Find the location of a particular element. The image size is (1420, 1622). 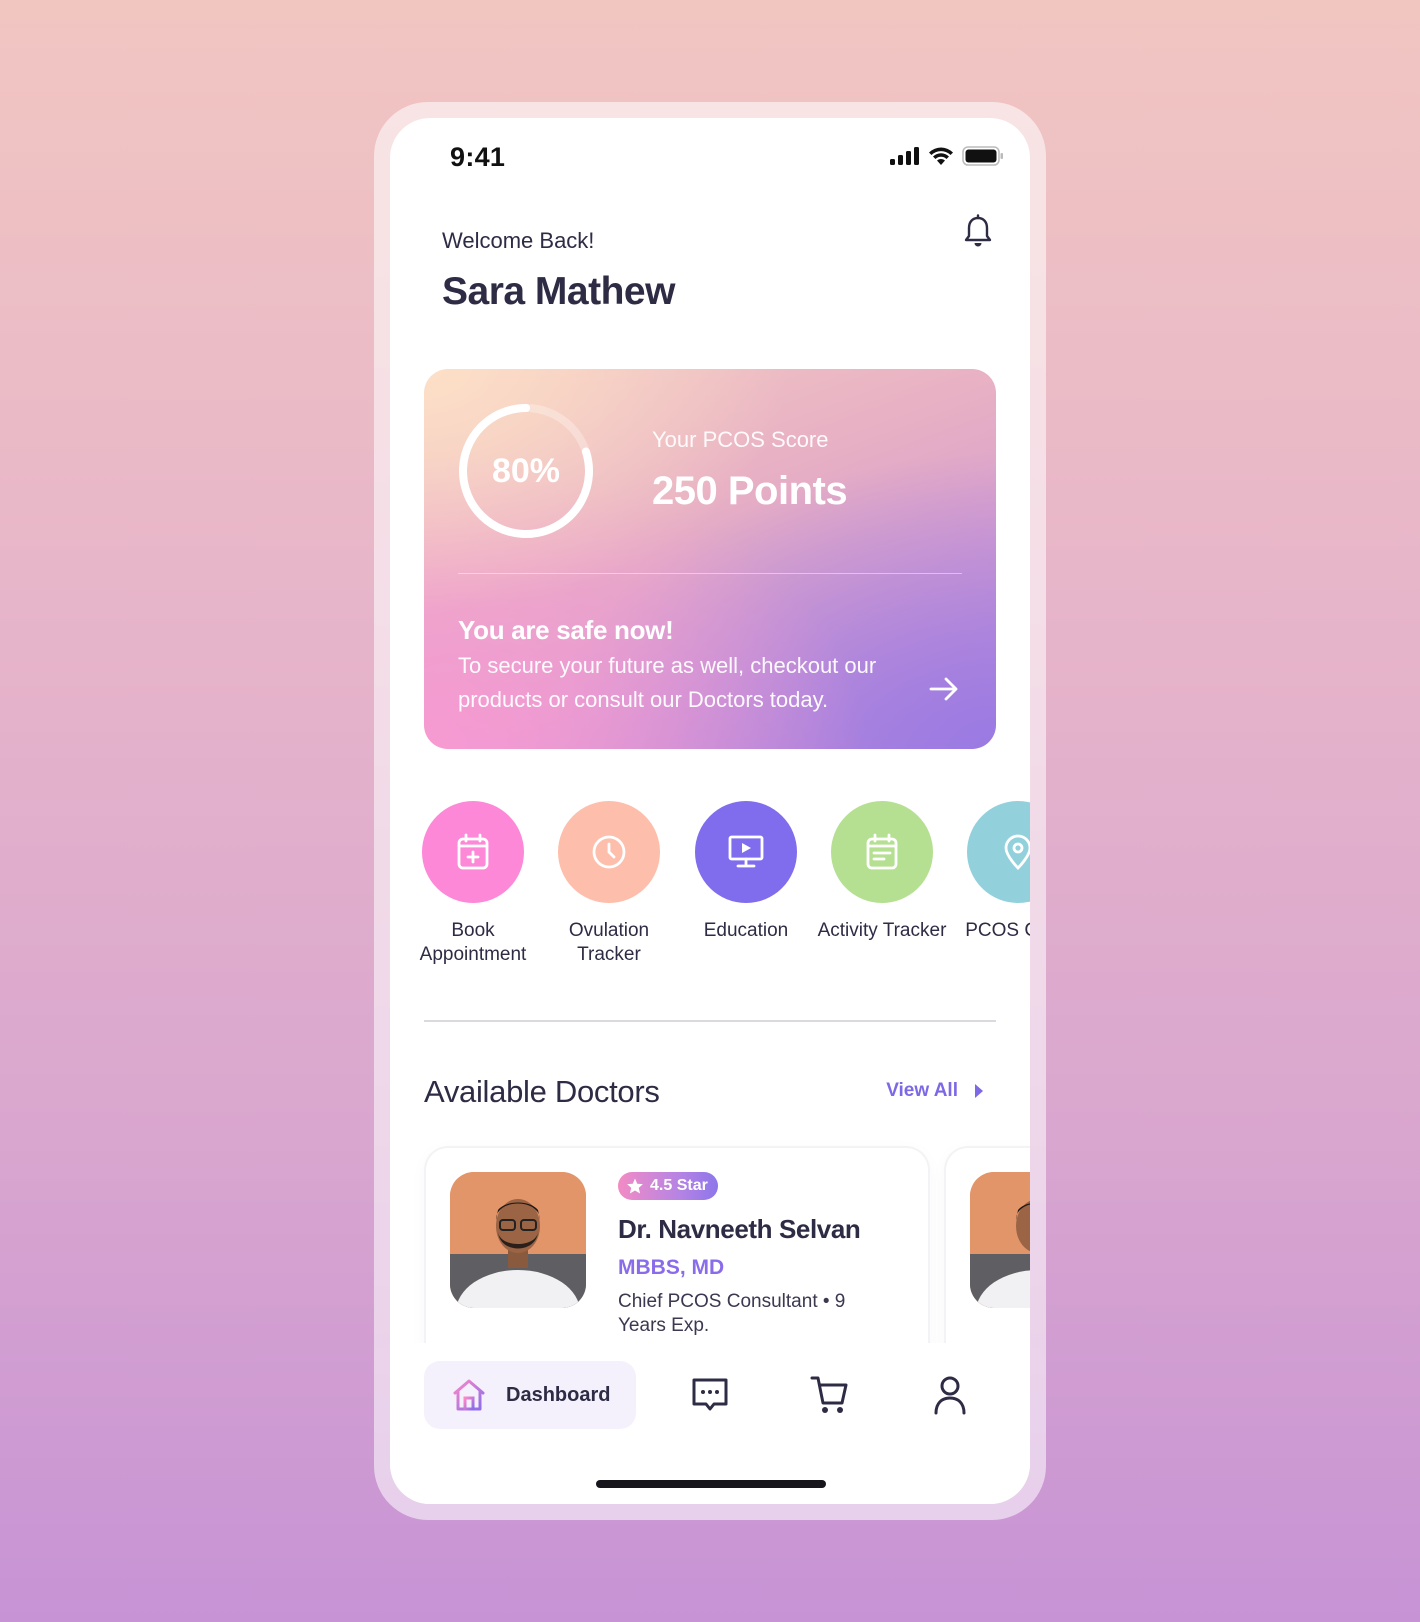

action-label: Activity Tracker is located at coordinates (882, 930).